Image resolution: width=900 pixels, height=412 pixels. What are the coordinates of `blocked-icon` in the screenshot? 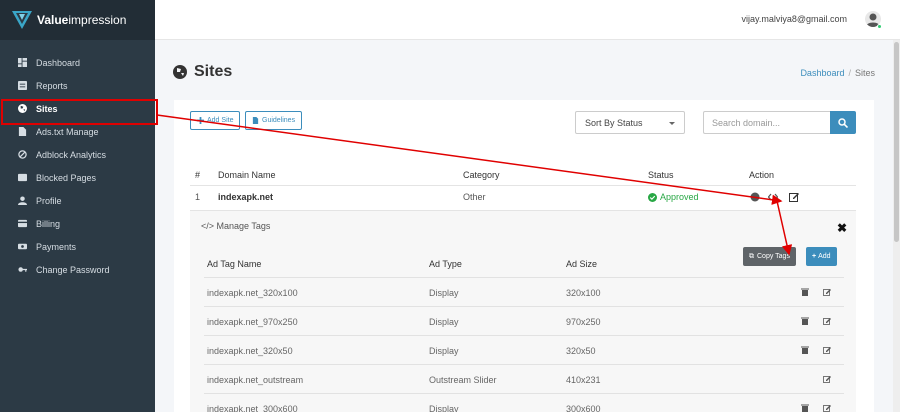 It's located at (22, 178).